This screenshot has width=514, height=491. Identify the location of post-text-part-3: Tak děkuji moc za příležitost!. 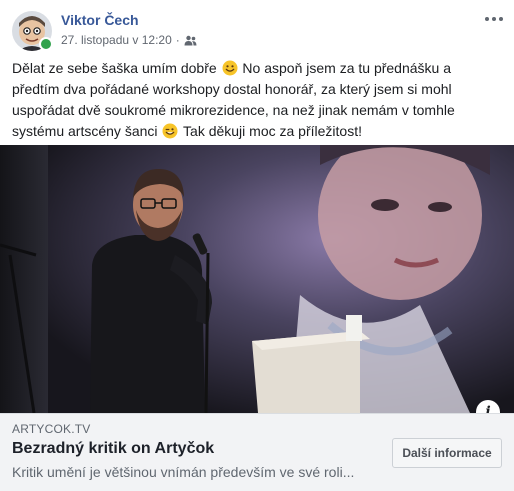
(270, 131).